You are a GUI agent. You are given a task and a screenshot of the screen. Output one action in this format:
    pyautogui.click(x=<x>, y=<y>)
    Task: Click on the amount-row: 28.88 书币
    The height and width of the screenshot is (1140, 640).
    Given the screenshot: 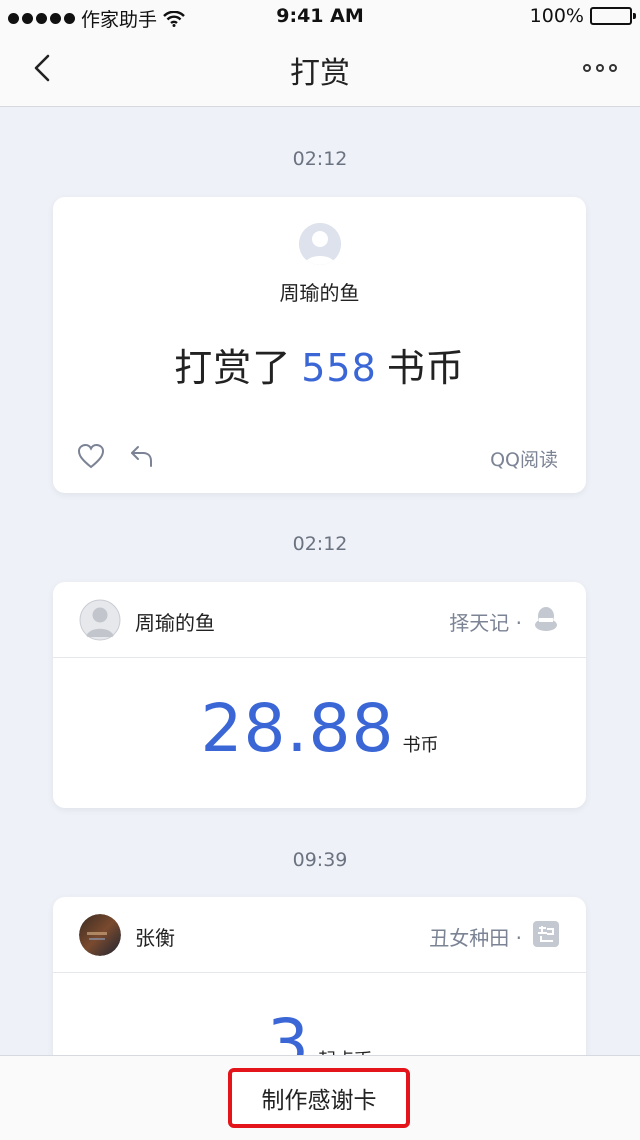 What is the action you would take?
    pyautogui.click(x=319, y=728)
    